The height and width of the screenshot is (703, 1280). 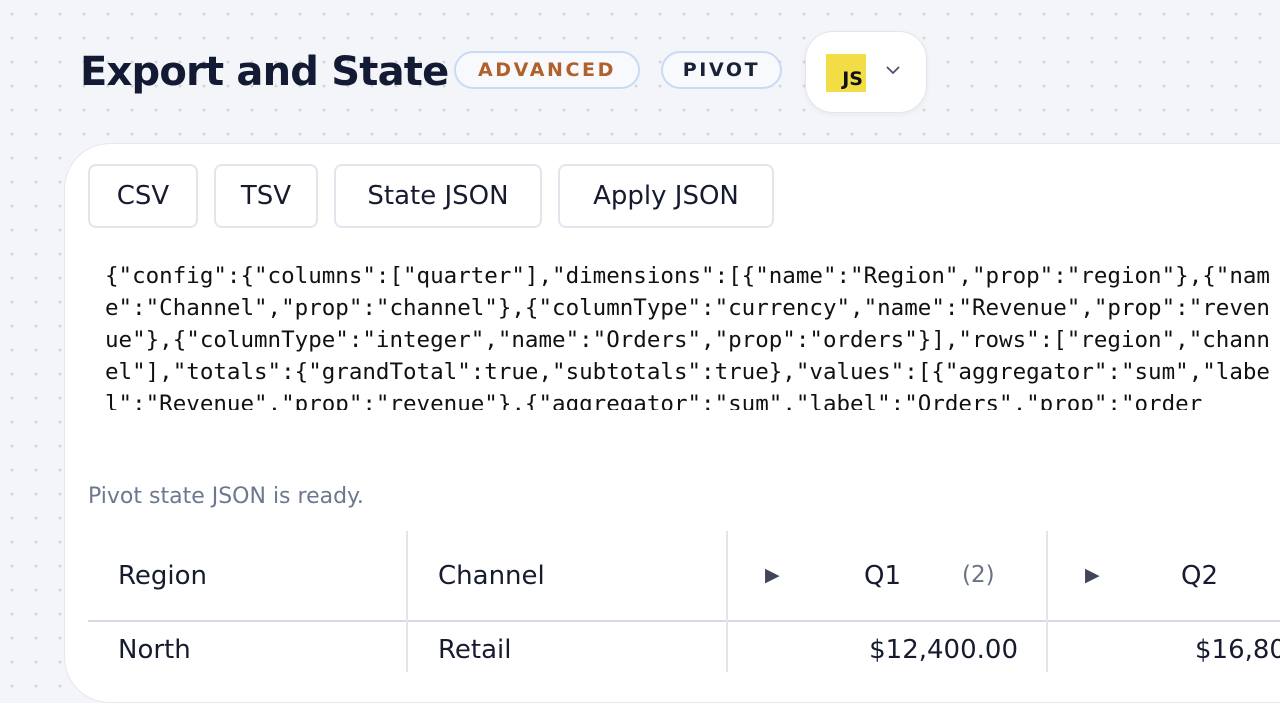 What do you see at coordinates (1199, 576) in the screenshot?
I see `column-header-q2: Q2` at bounding box center [1199, 576].